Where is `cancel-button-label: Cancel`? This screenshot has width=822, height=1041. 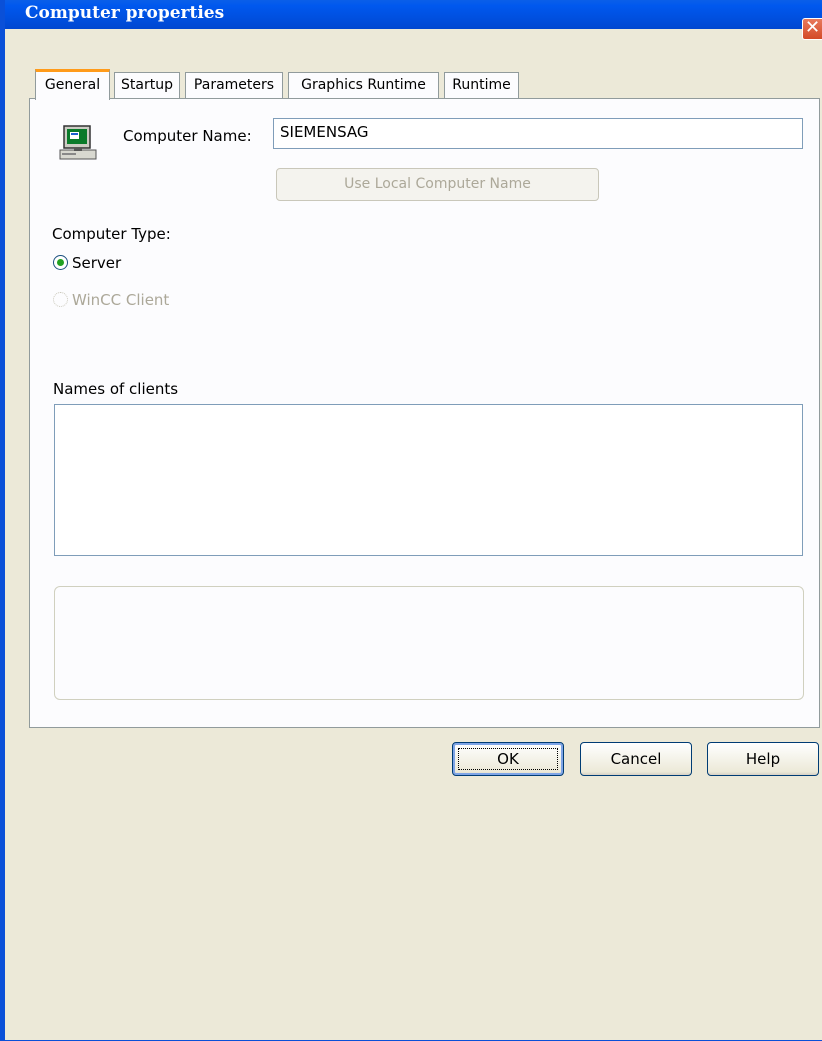 cancel-button-label: Cancel is located at coordinates (636, 759).